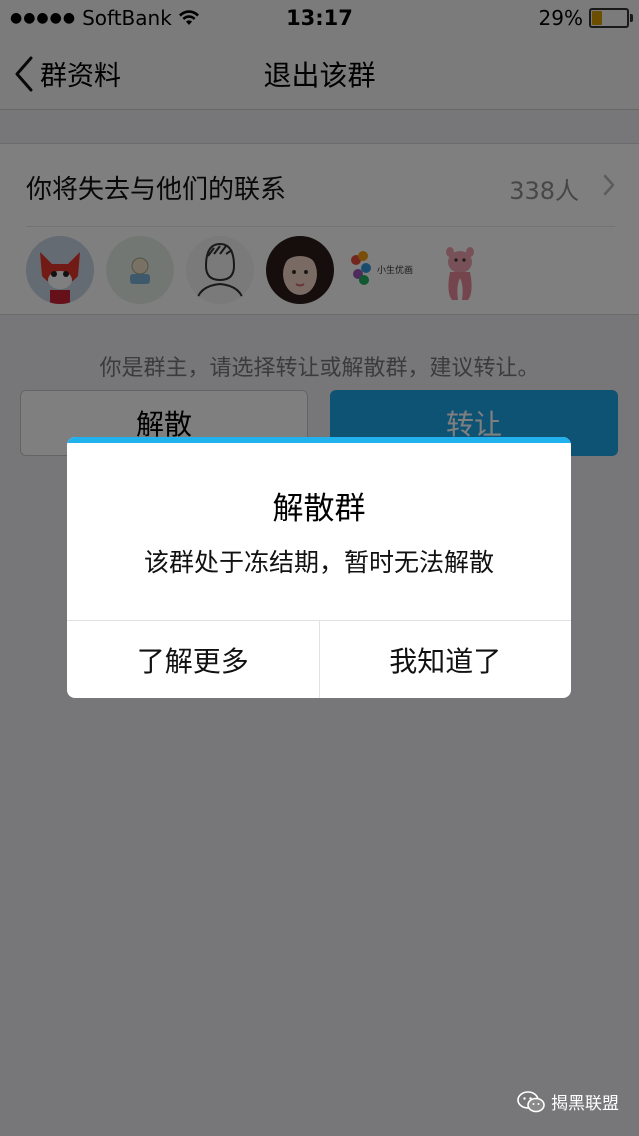 This screenshot has height=1136, width=639. What do you see at coordinates (319, 440) in the screenshot?
I see `dialog-accent-bar` at bounding box center [319, 440].